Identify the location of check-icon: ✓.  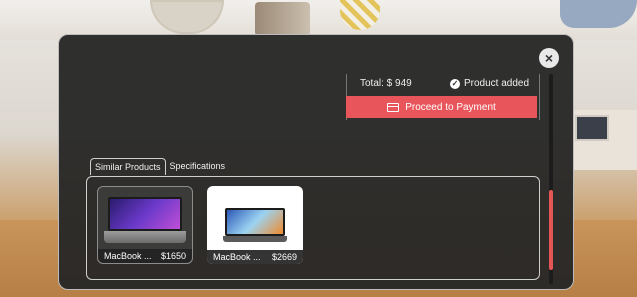
(455, 83).